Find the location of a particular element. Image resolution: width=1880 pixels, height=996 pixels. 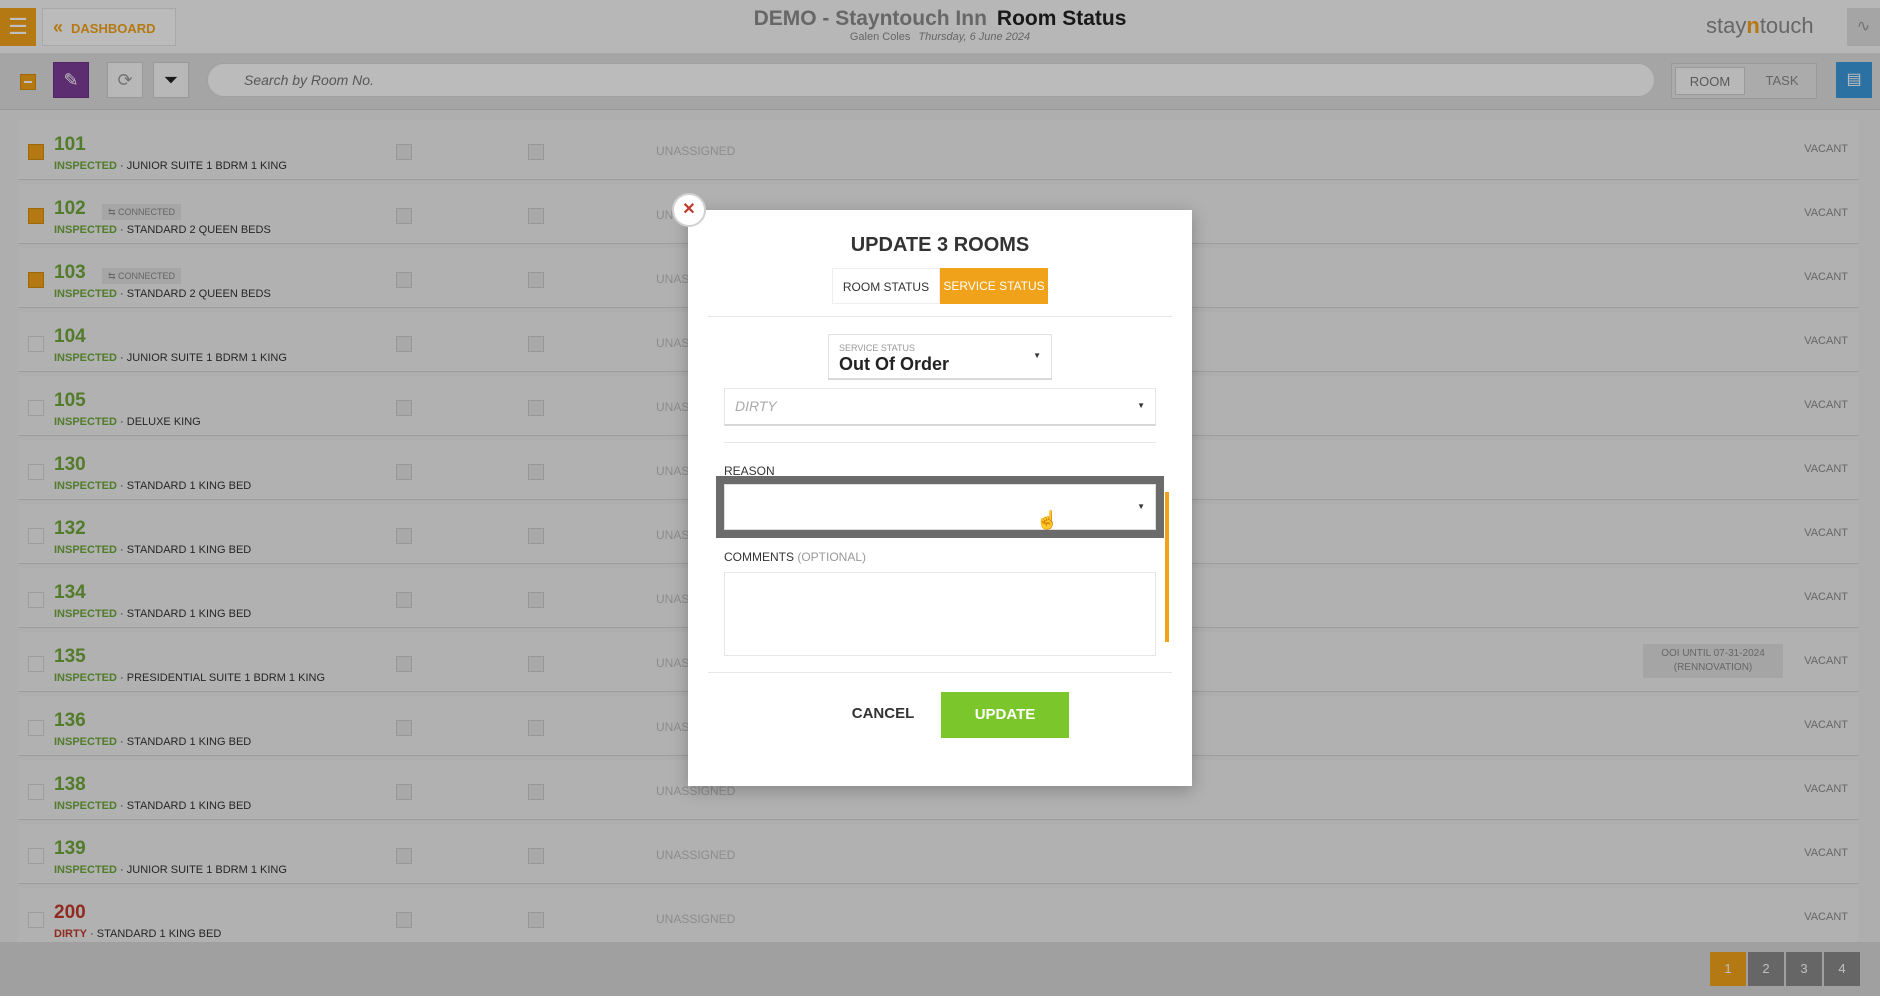

room-status-placeholder: DIRTY is located at coordinates (756, 406).